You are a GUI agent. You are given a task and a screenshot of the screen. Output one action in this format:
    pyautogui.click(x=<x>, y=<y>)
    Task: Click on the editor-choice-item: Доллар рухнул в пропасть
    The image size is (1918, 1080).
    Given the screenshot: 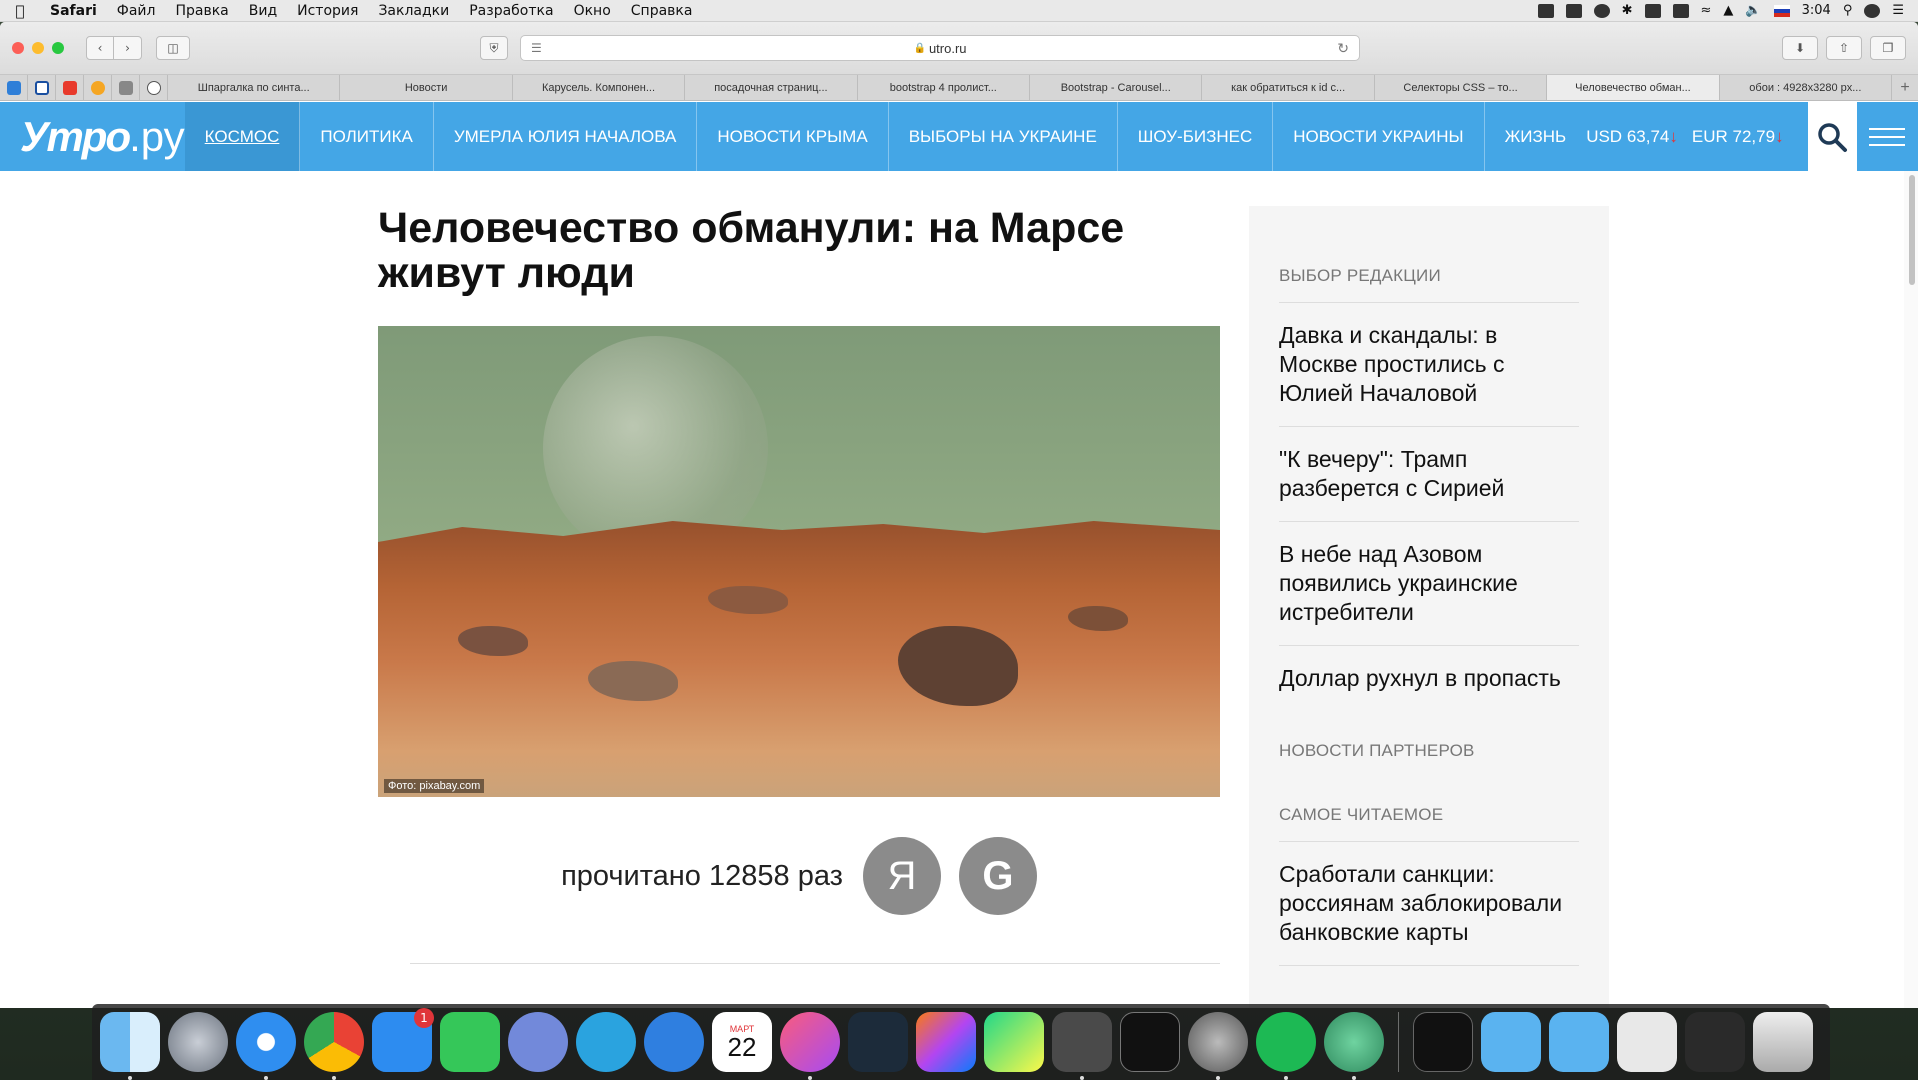 What is the action you would take?
    pyautogui.click(x=1429, y=678)
    